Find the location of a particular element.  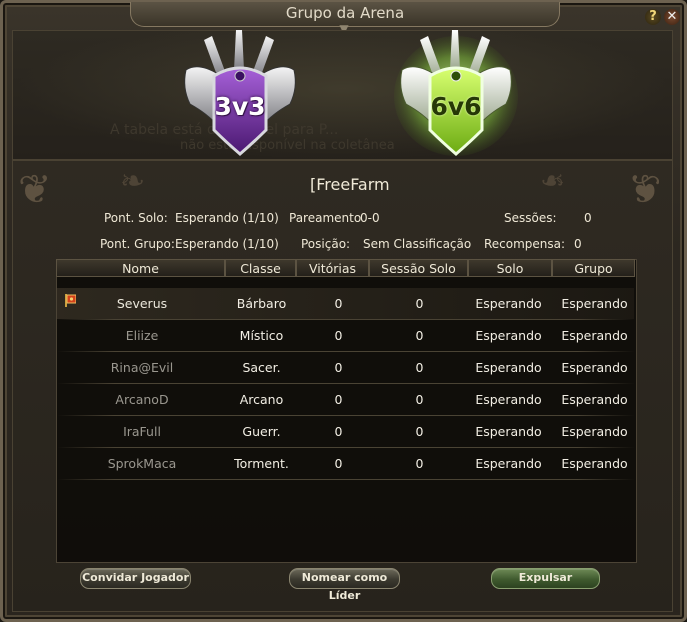

member-name: ArcanoD is located at coordinates (142, 399).